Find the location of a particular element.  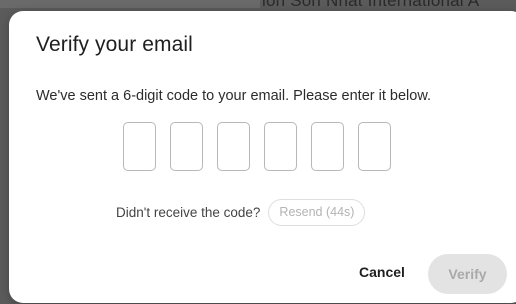

code-input-group is located at coordinates (257, 146).